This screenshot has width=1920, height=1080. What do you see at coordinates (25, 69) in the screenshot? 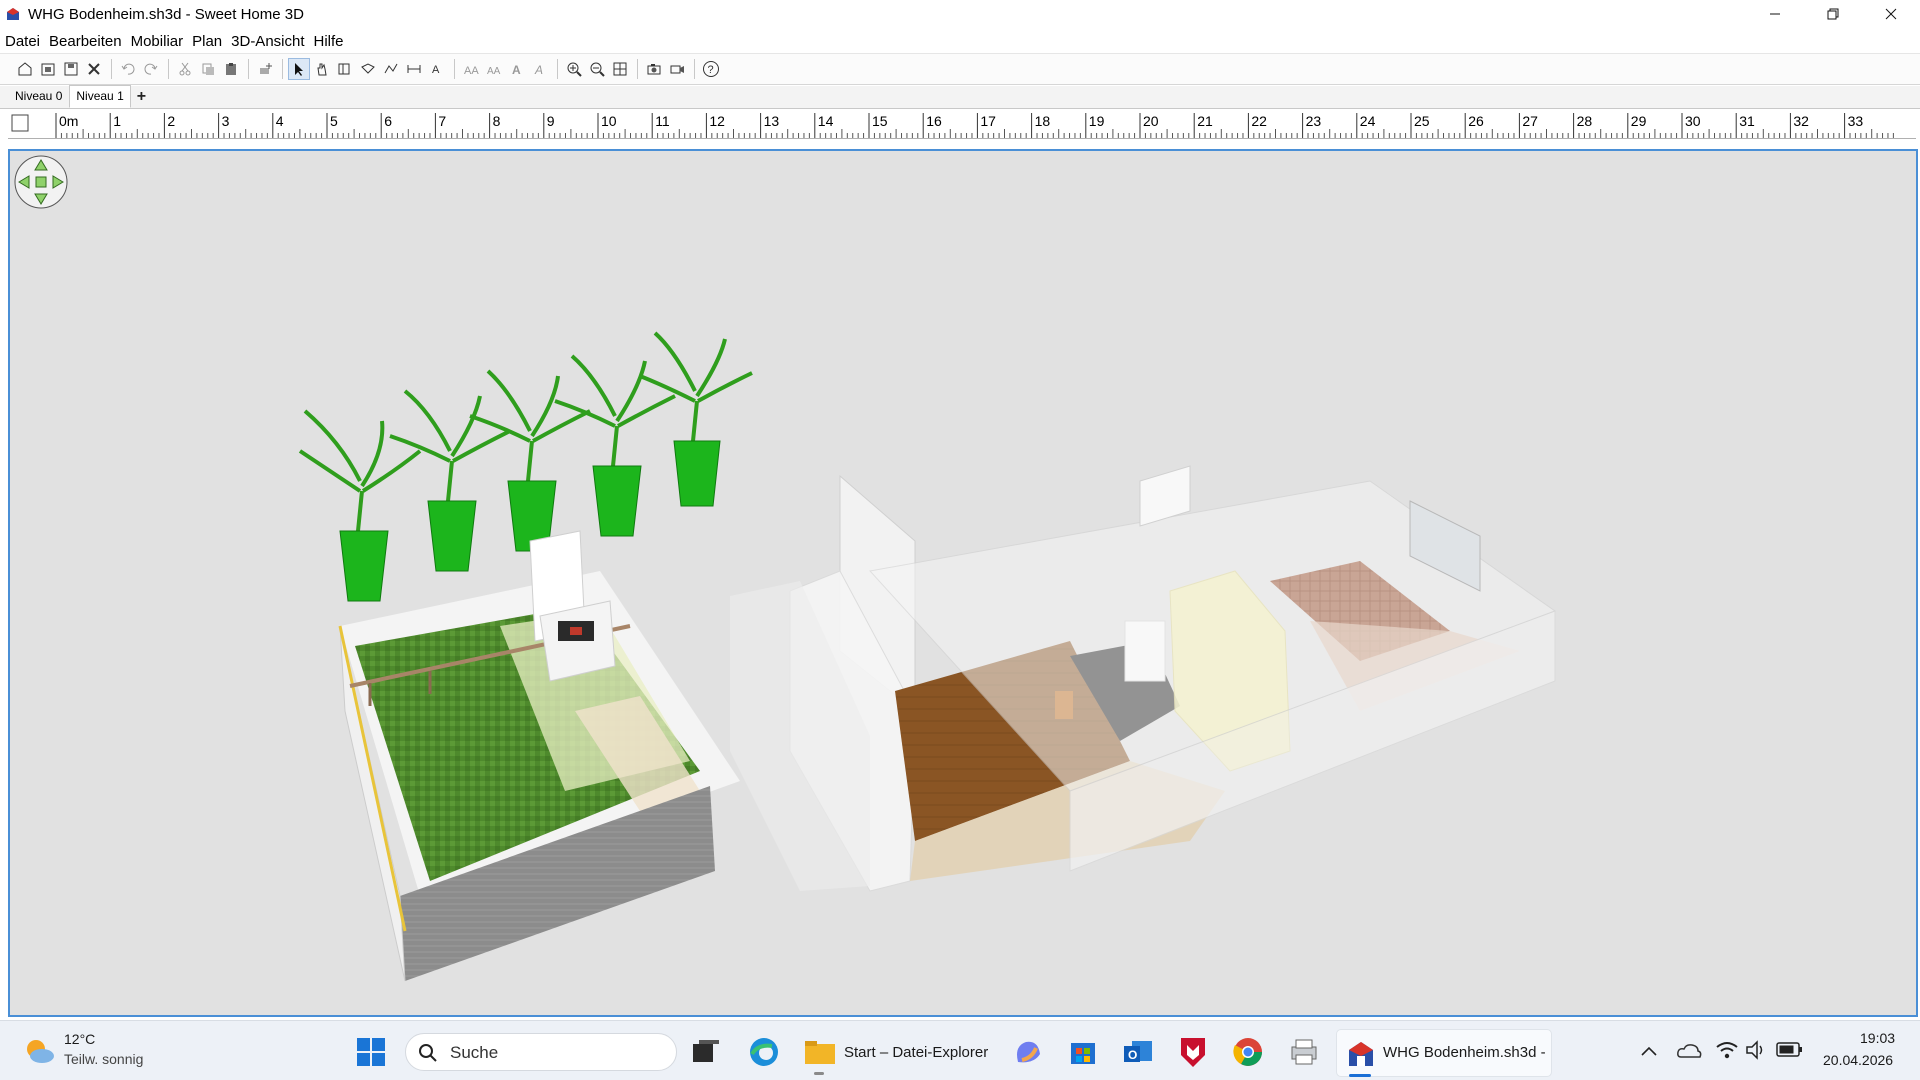
I see `new-home-button` at bounding box center [25, 69].